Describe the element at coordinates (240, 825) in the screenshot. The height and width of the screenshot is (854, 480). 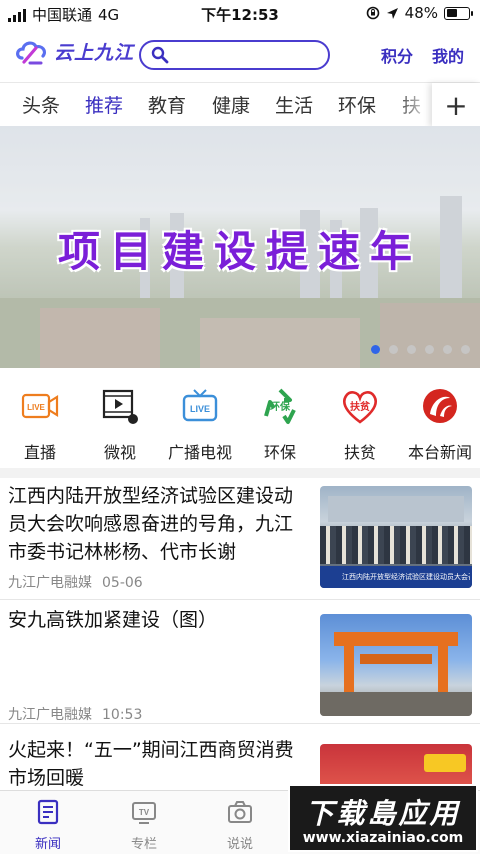
I see `nav-talk: 说说` at that location.